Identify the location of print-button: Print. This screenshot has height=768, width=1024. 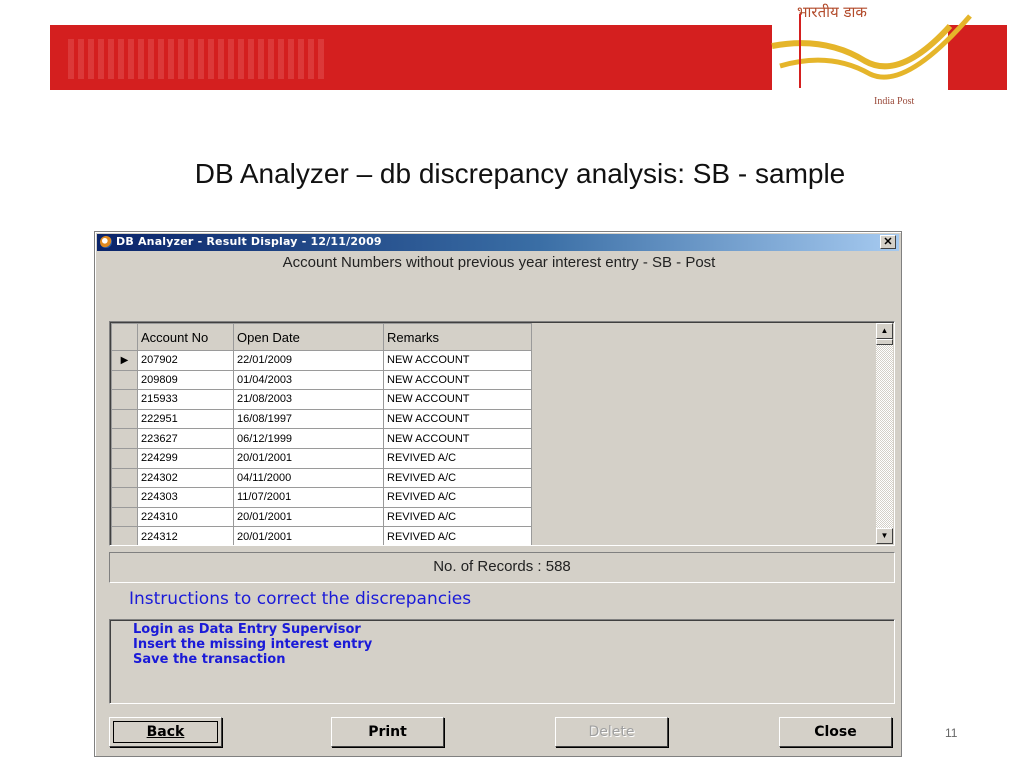
(387, 732).